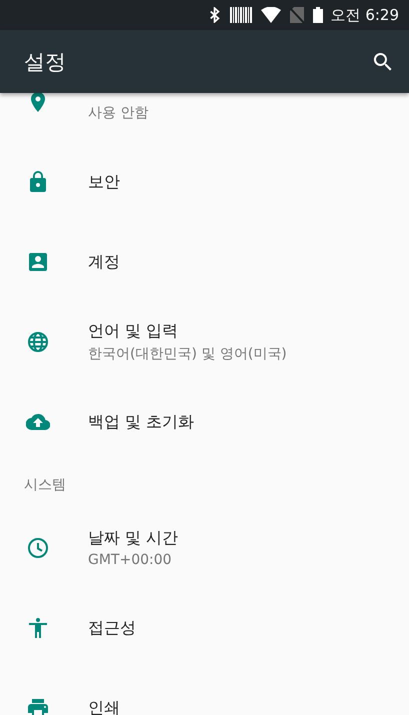  What do you see at coordinates (187, 354) in the screenshot?
I see `setting-summary: 한국어(대한민국) 및 영어(미국)` at bounding box center [187, 354].